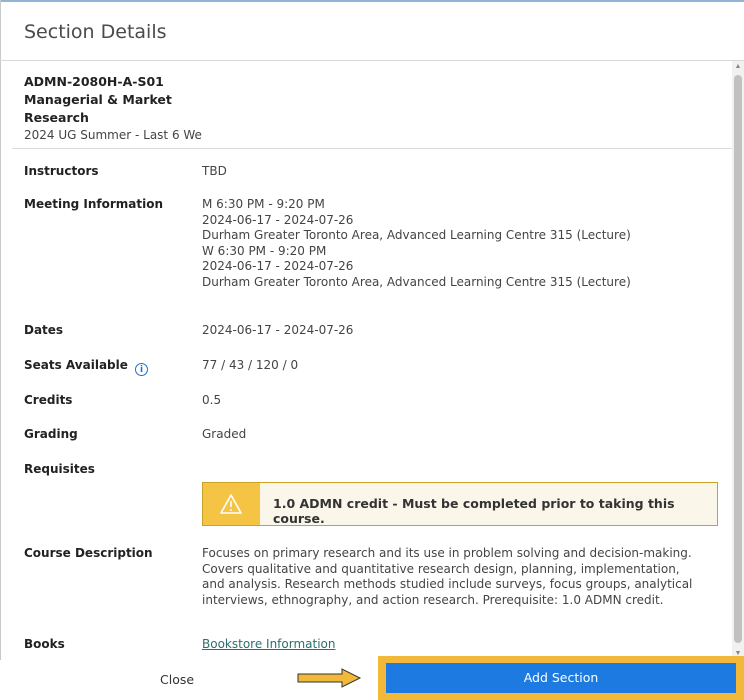 Image resolution: width=744 pixels, height=700 pixels. Describe the element at coordinates (214, 171) in the screenshot. I see `instructors-value: TBD` at that location.